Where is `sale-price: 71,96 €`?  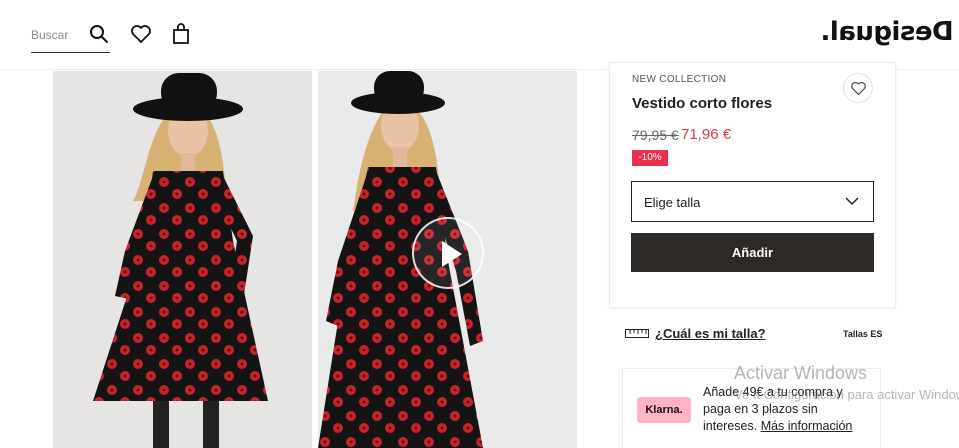 sale-price: 71,96 € is located at coordinates (706, 134).